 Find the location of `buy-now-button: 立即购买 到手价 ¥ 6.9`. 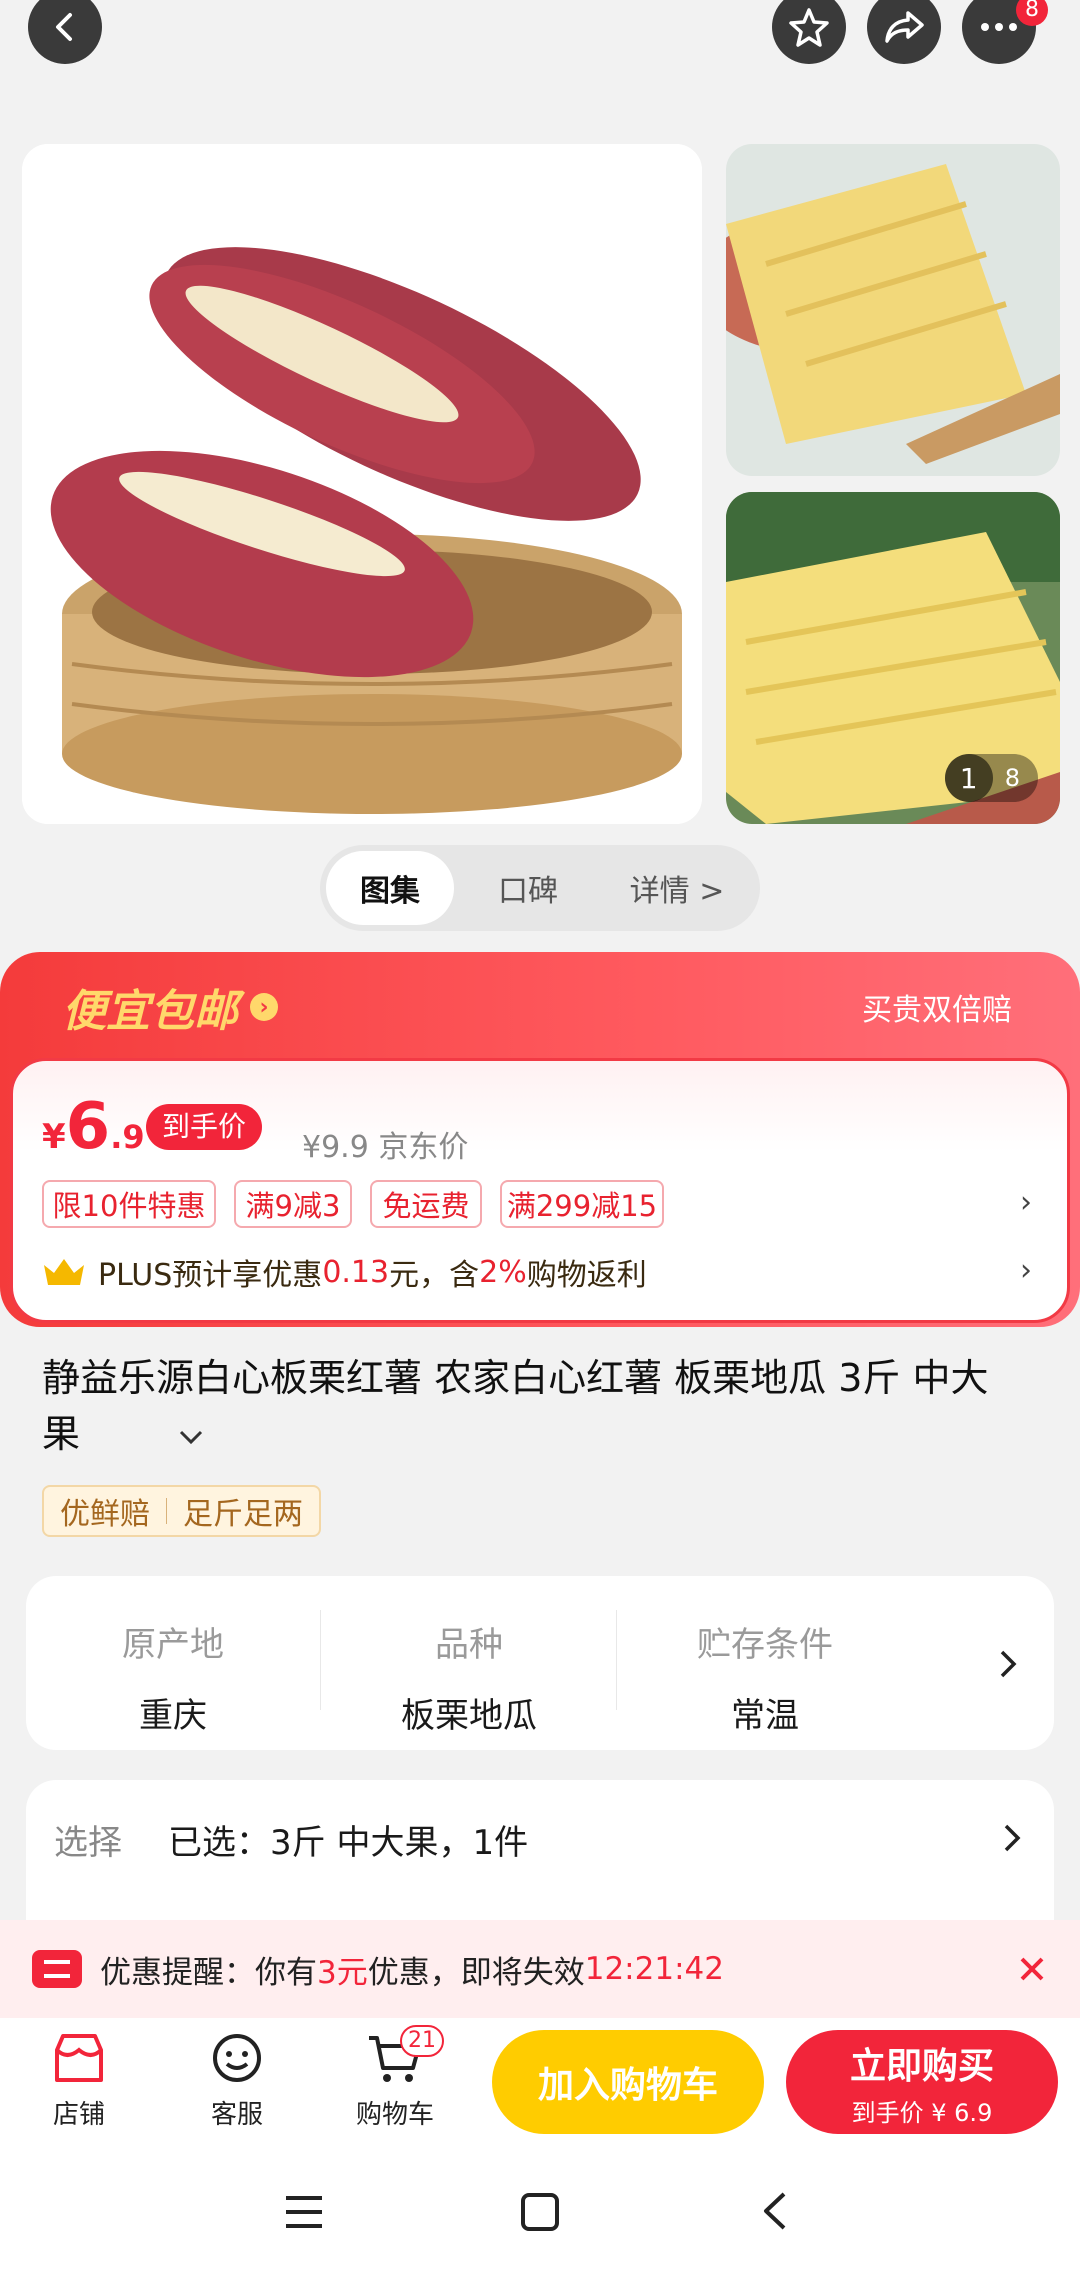

buy-now-button: 立即购买 到手价 ¥ 6.9 is located at coordinates (922, 2082).